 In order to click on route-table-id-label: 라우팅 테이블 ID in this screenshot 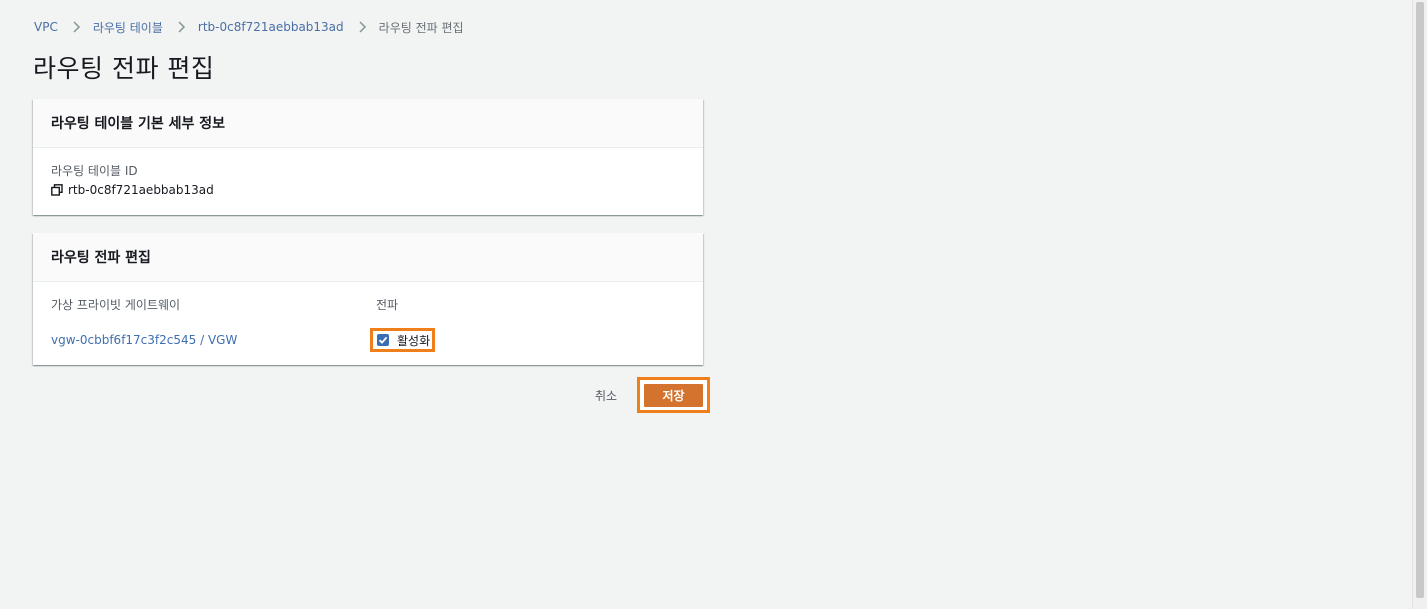, I will do `click(94, 171)`.